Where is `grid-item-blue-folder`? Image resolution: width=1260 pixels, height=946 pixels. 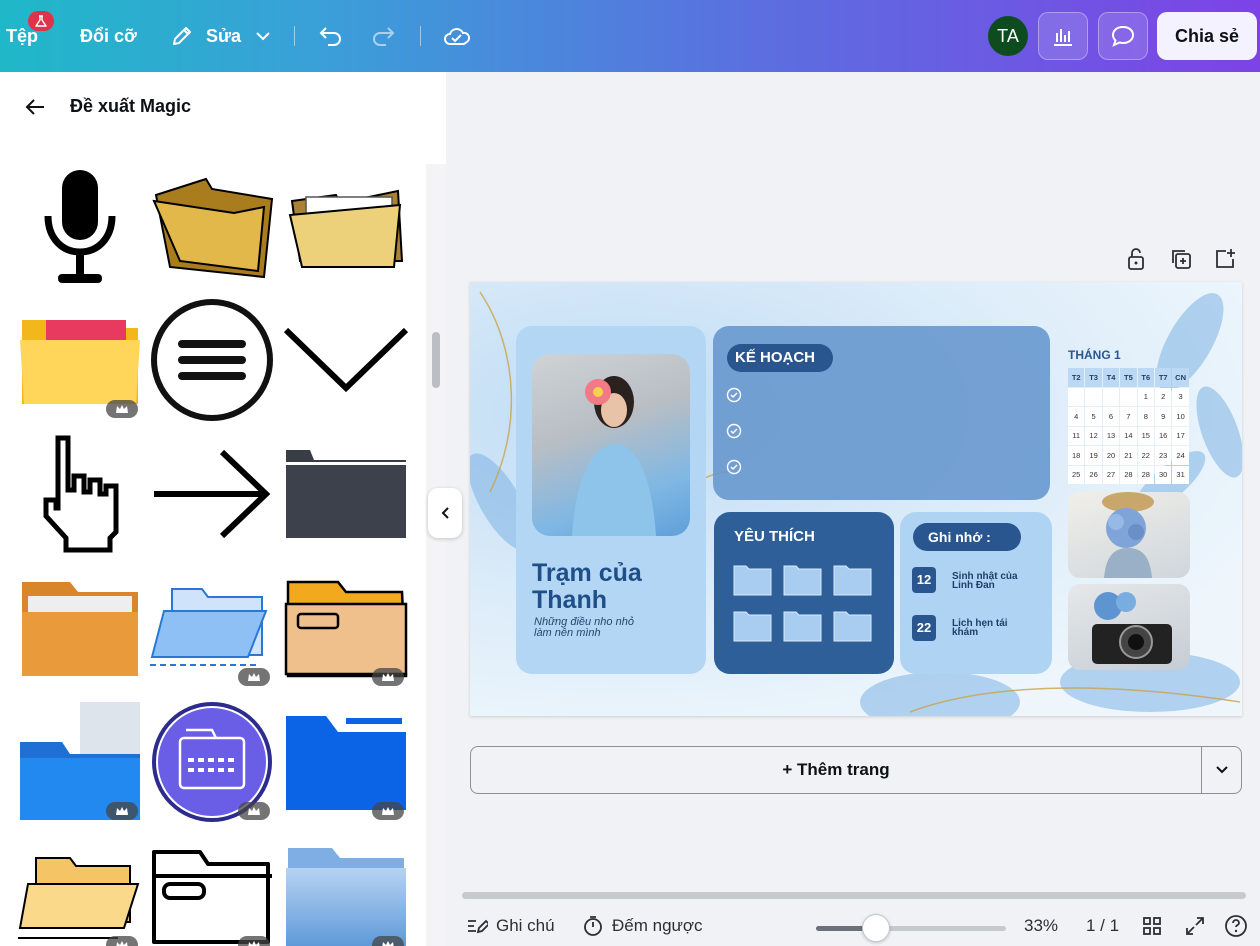 grid-item-blue-folder is located at coordinates (80, 762).